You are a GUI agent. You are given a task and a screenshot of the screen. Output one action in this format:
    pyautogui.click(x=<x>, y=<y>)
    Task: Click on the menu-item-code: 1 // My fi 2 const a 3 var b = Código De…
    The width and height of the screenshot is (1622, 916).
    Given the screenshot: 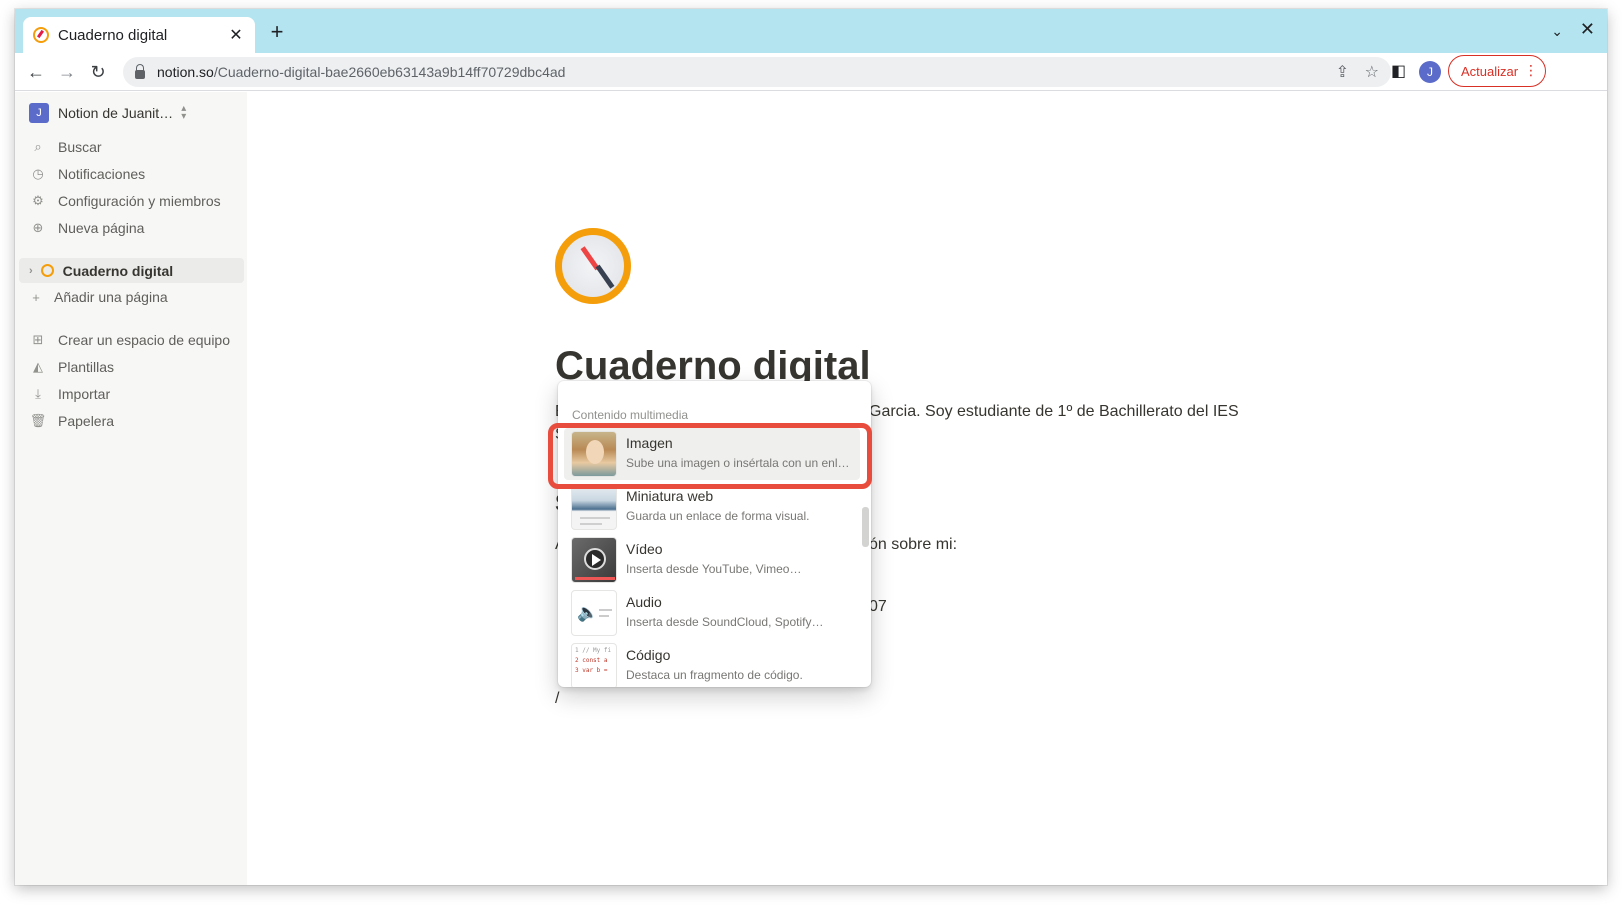 What is the action you would take?
    pyautogui.click(x=712, y=663)
    